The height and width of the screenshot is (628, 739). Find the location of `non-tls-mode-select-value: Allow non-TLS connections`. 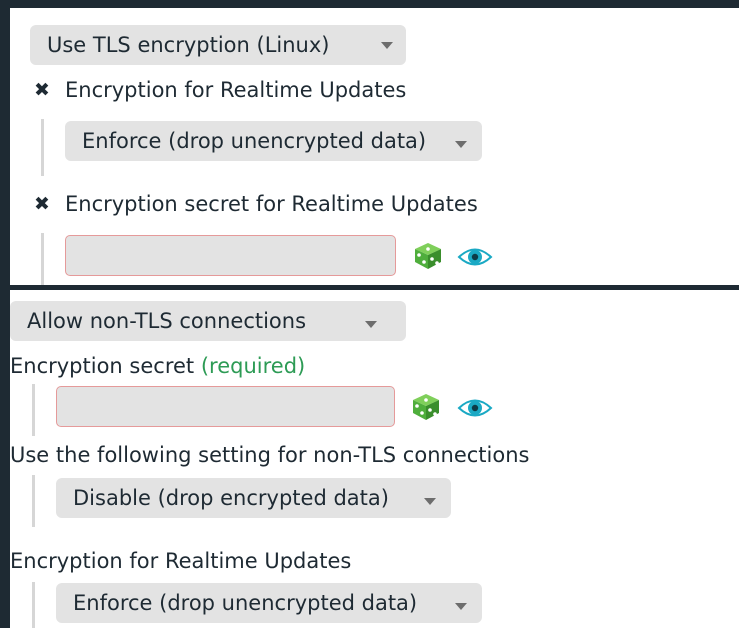

non-tls-mode-select-value: Allow non-TLS connections is located at coordinates (167, 321).